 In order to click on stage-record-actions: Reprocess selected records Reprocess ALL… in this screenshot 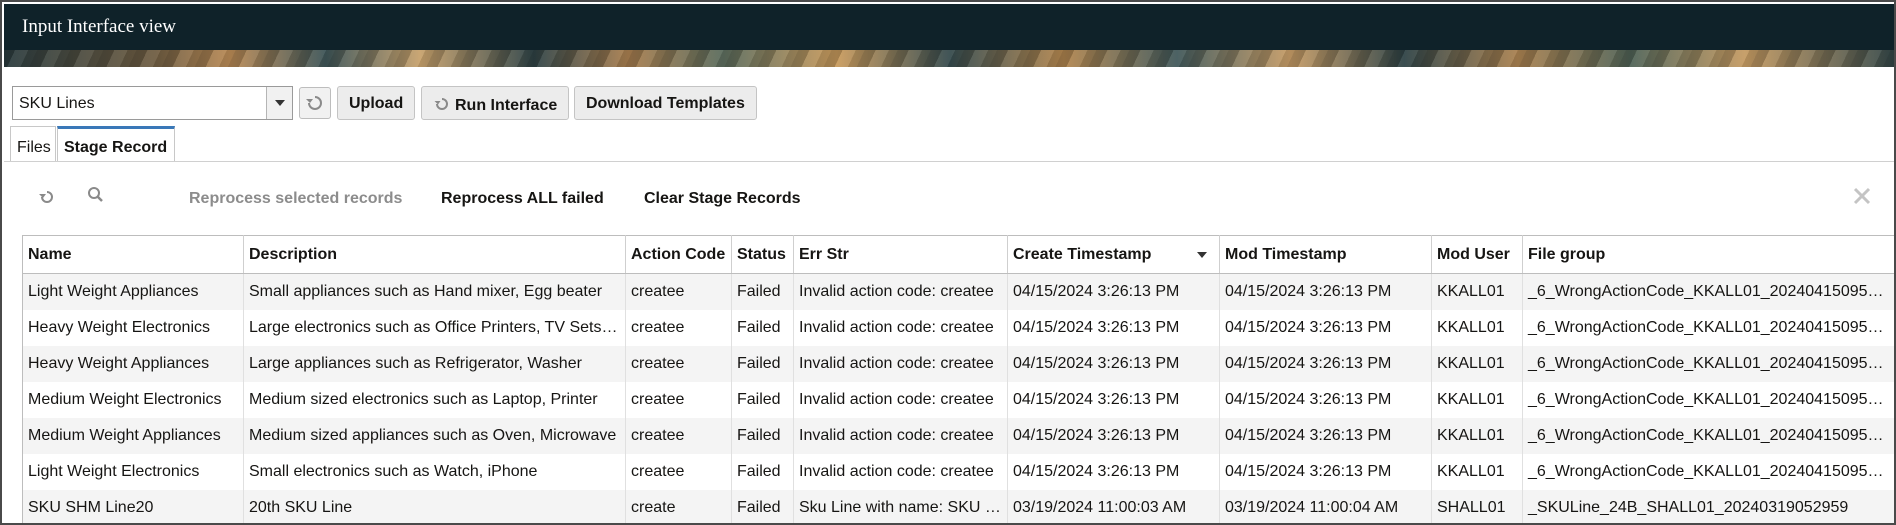, I will do `click(949, 195)`.